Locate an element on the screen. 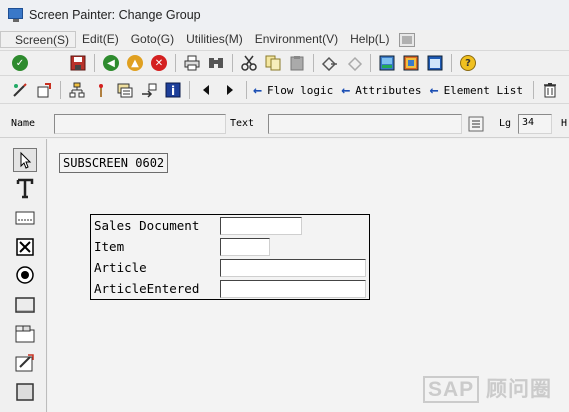 The width and height of the screenshot is (569, 412). name-input is located at coordinates (140, 124).